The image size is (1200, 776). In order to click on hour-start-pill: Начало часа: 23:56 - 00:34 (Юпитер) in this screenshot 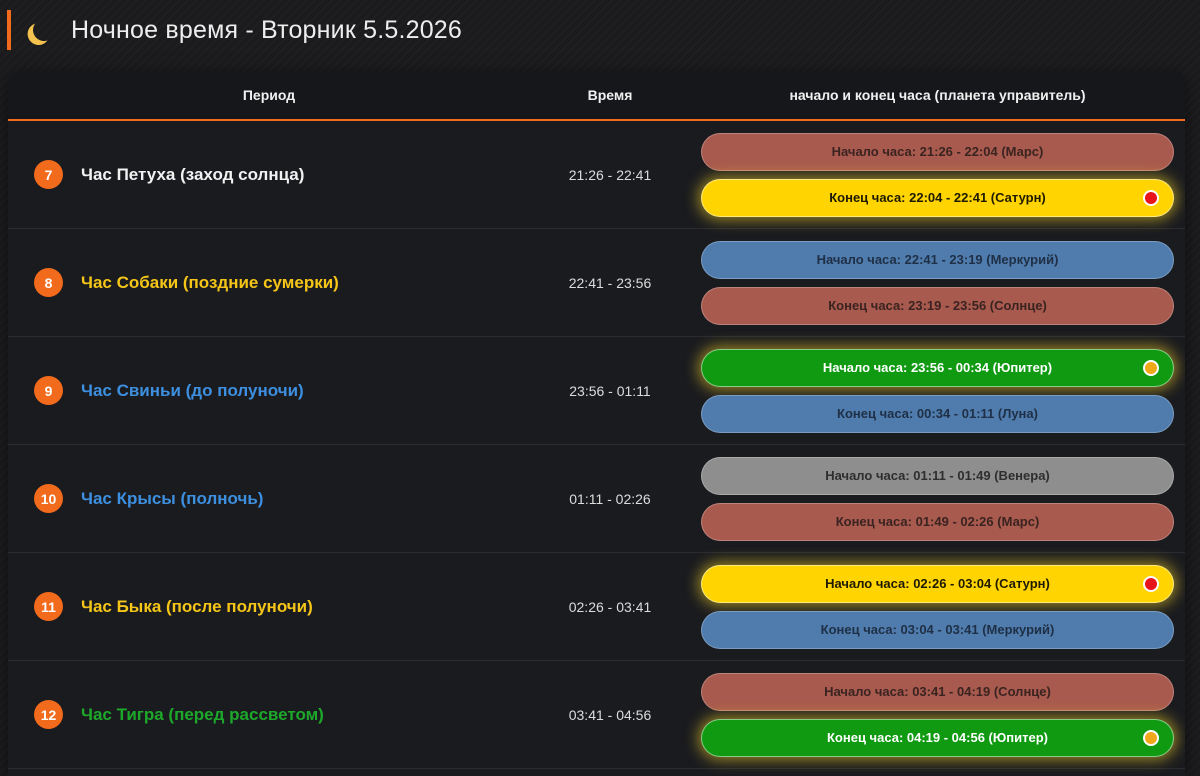, I will do `click(937, 367)`.